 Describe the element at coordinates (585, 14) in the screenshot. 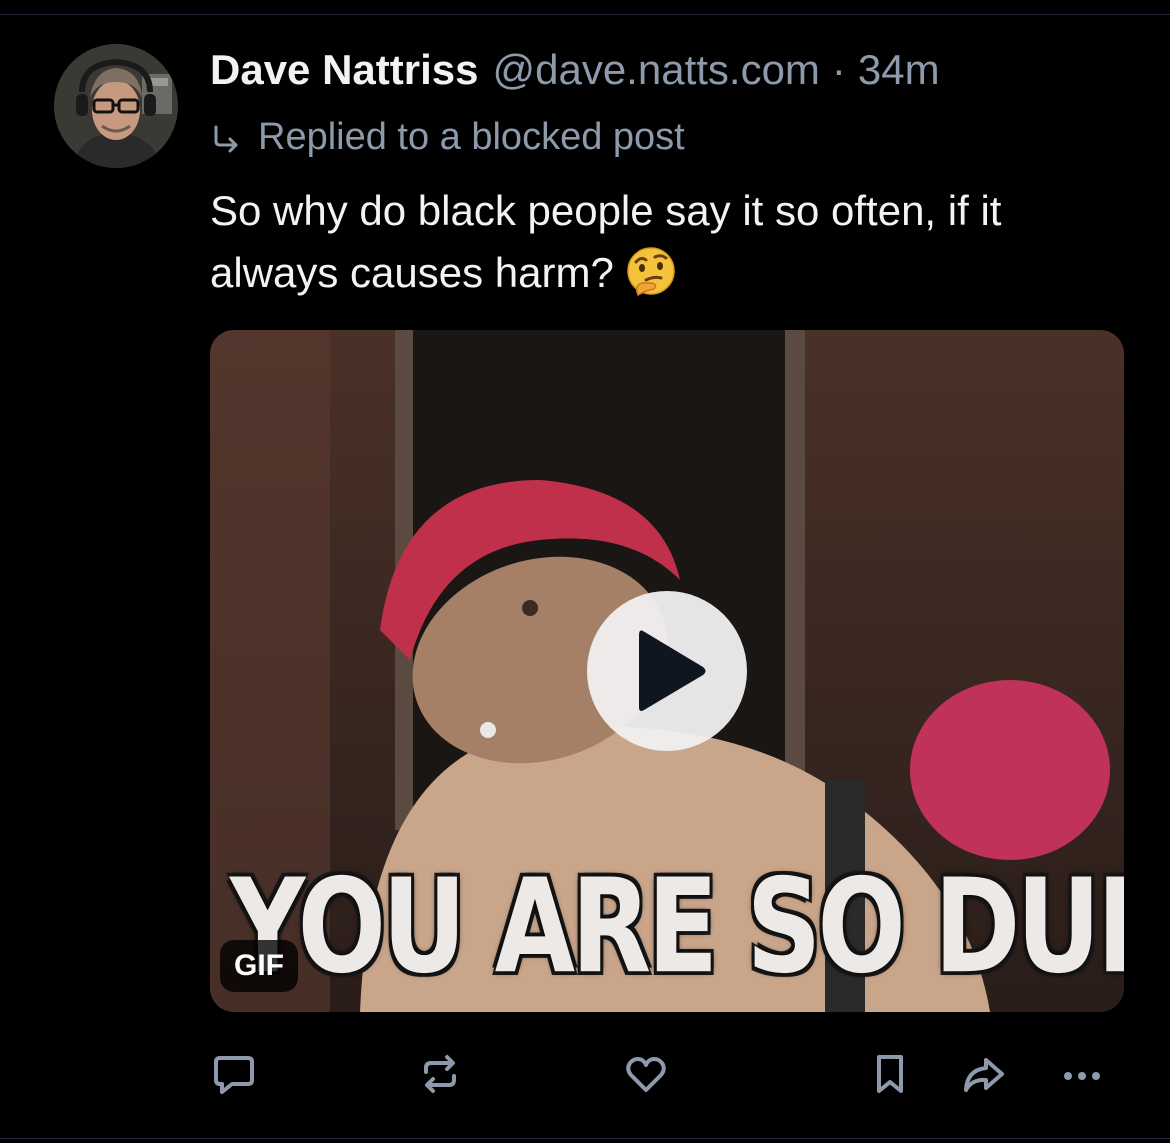

I see `top-divider` at that location.